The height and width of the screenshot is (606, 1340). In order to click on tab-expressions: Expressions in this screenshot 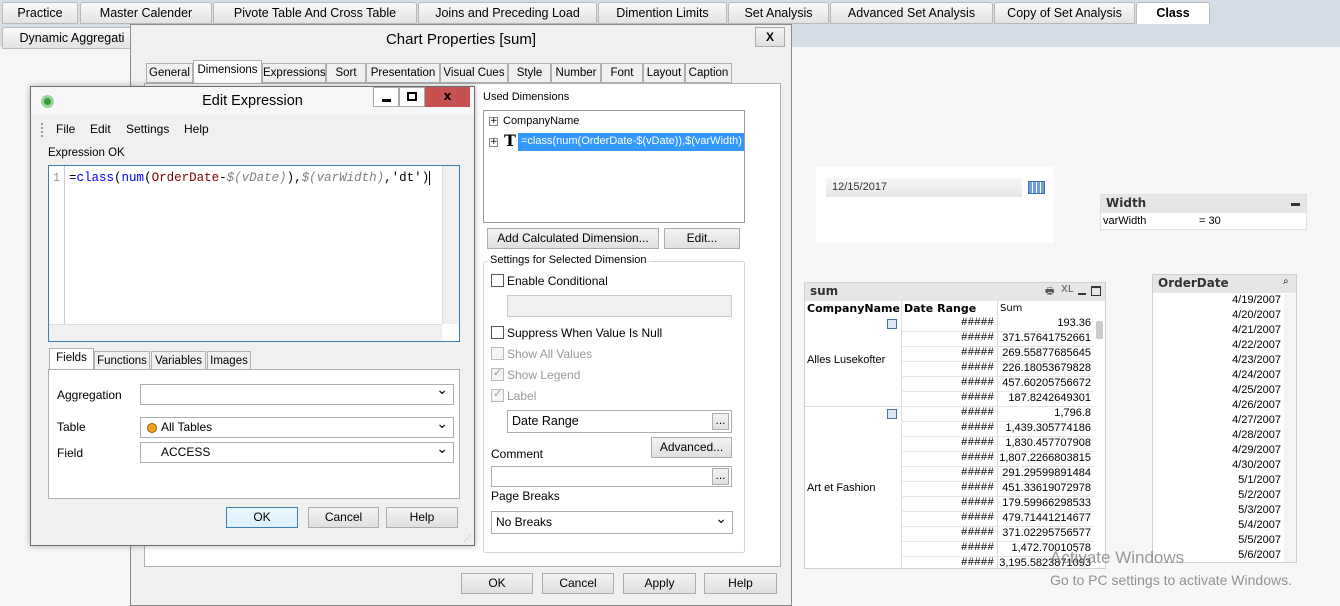, I will do `click(294, 73)`.